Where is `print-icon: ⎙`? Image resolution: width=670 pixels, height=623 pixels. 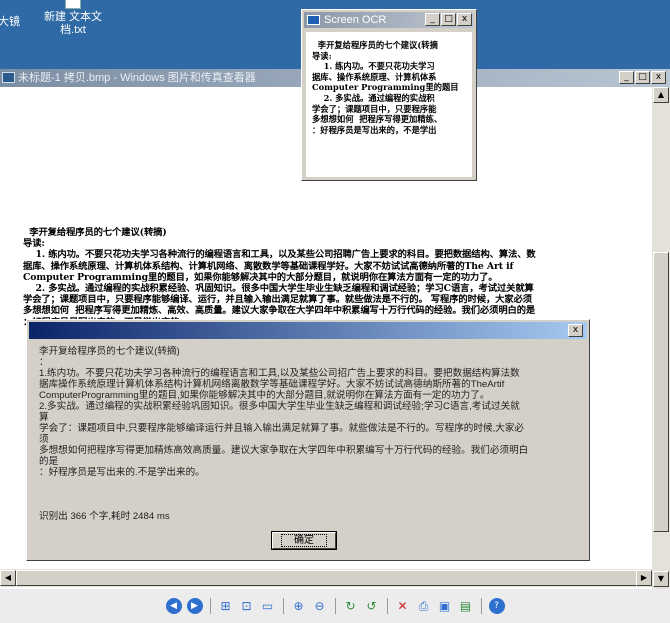 print-icon: ⎙ is located at coordinates (424, 606).